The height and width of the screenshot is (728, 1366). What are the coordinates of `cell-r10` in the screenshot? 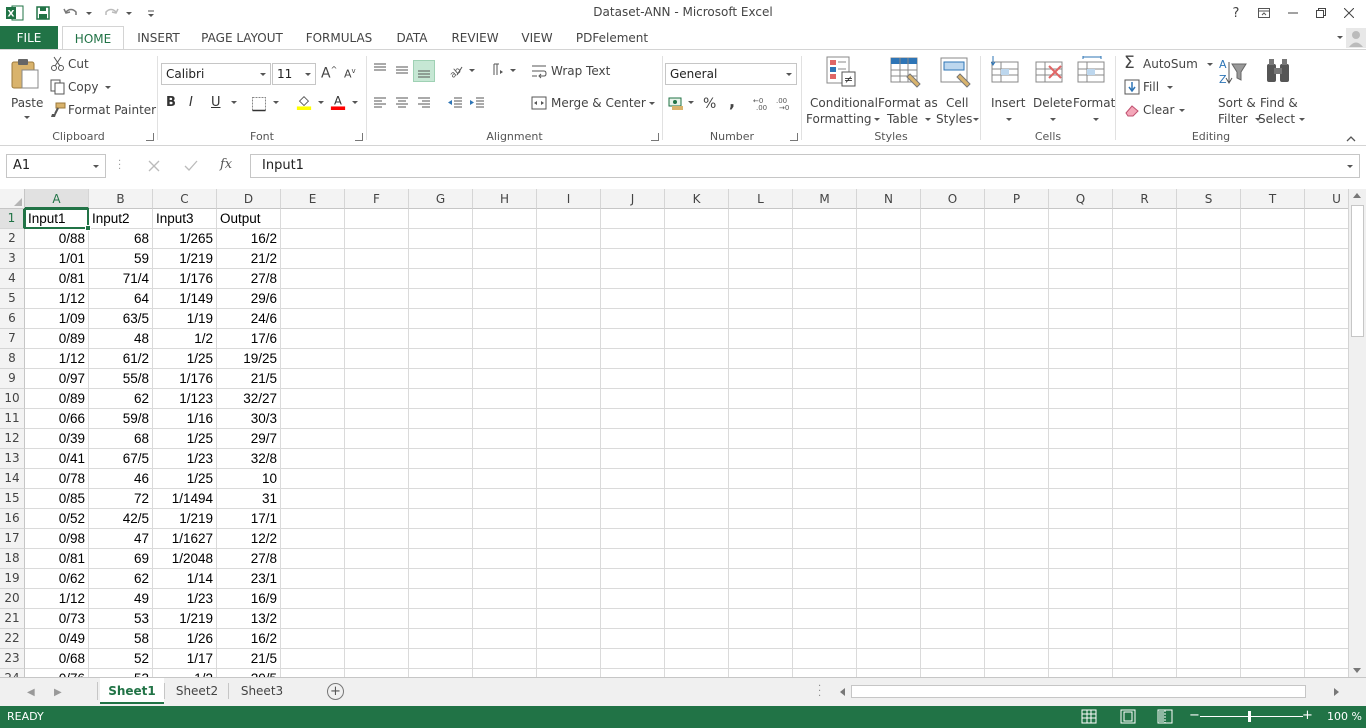 It's located at (1145, 399).